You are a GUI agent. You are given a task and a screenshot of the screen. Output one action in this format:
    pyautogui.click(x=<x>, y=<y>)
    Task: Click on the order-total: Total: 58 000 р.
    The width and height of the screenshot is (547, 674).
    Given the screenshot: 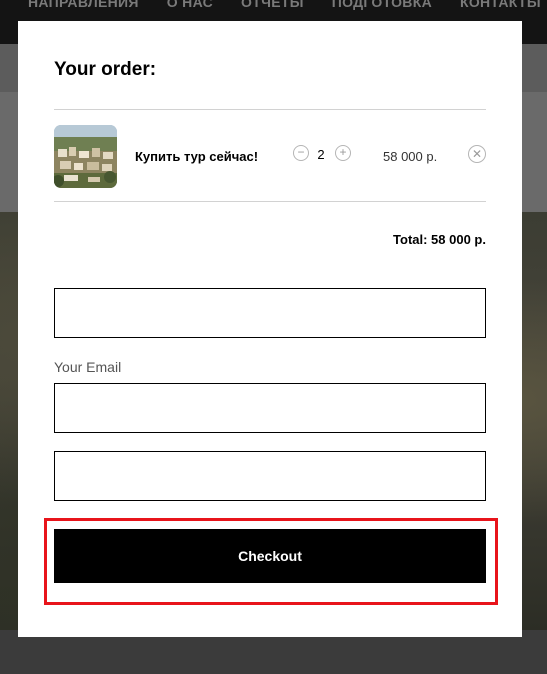 What is the action you would take?
    pyautogui.click(x=439, y=239)
    